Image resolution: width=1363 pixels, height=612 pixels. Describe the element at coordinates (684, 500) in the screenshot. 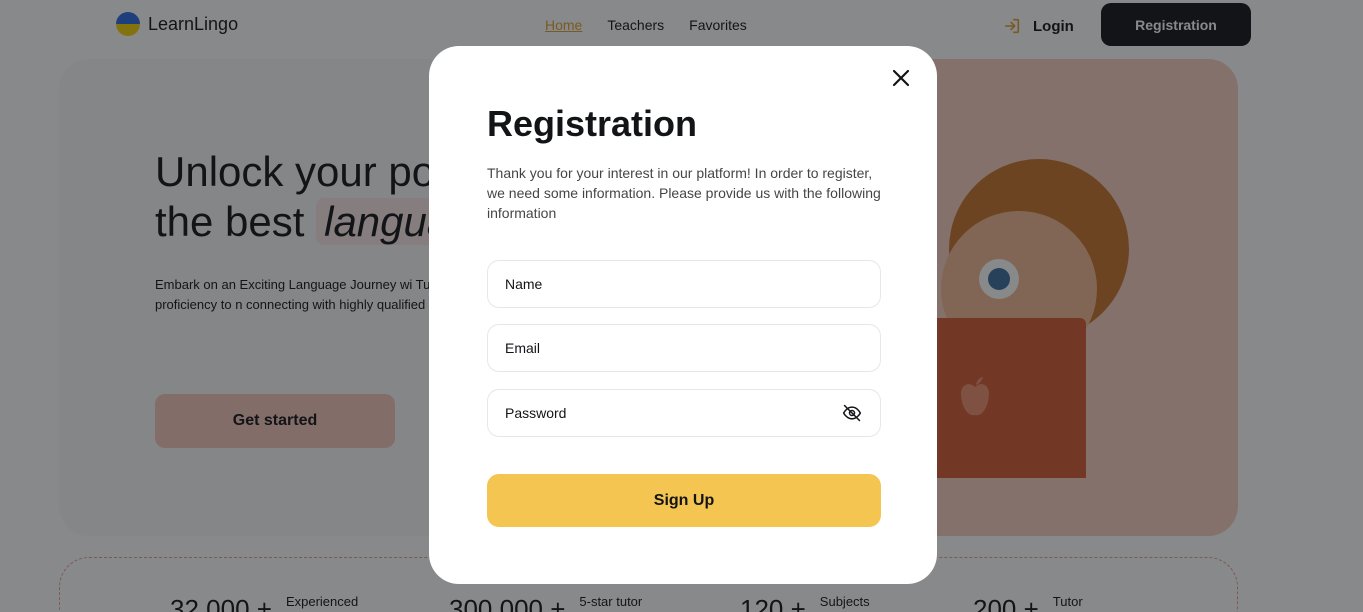

I see `sign-up-button: Sign Up` at that location.